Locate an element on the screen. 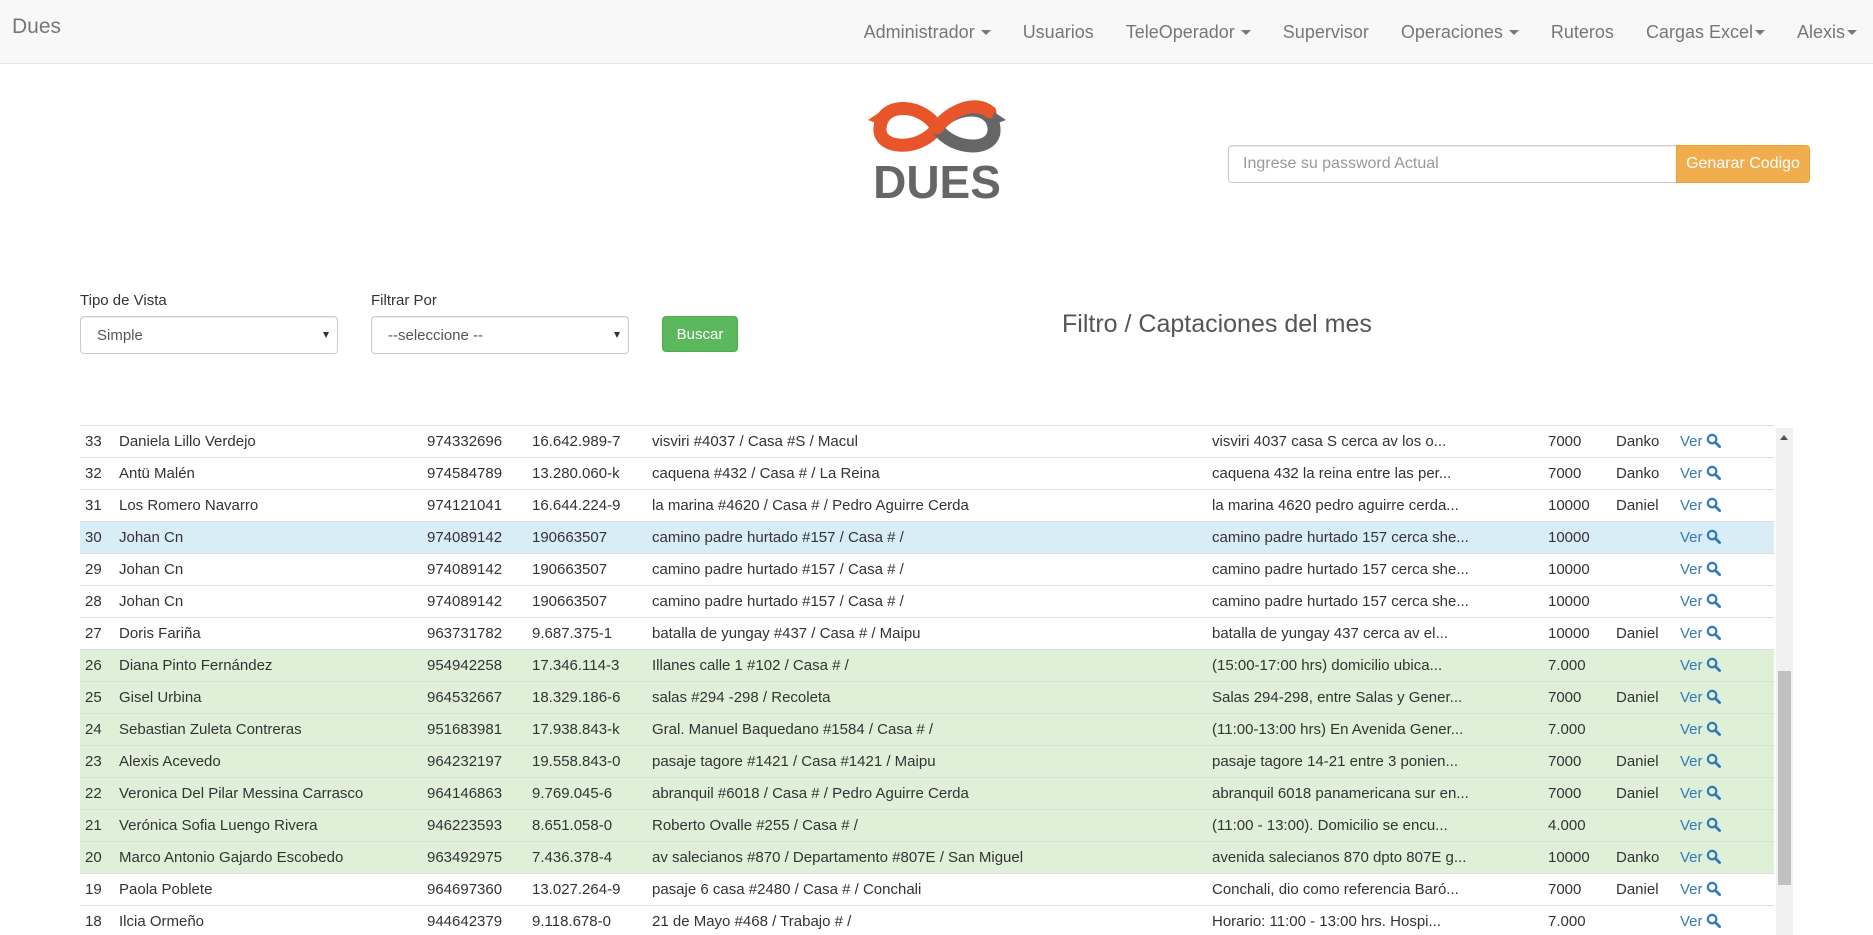 This screenshot has width=1873, height=935. filtrar-por-select: --seleccione -- is located at coordinates (500, 335).